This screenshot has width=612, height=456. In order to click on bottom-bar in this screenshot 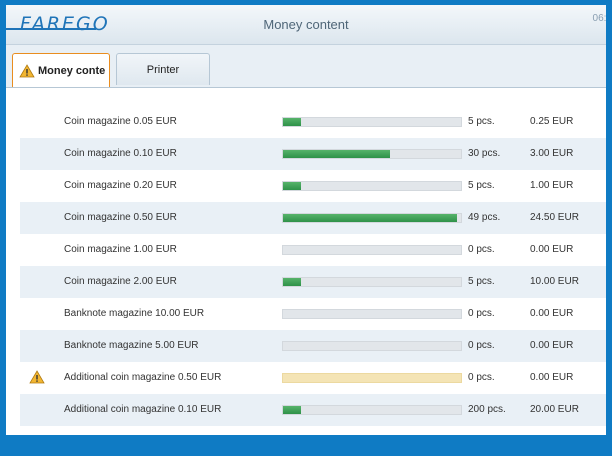, I will do `click(306, 445)`.